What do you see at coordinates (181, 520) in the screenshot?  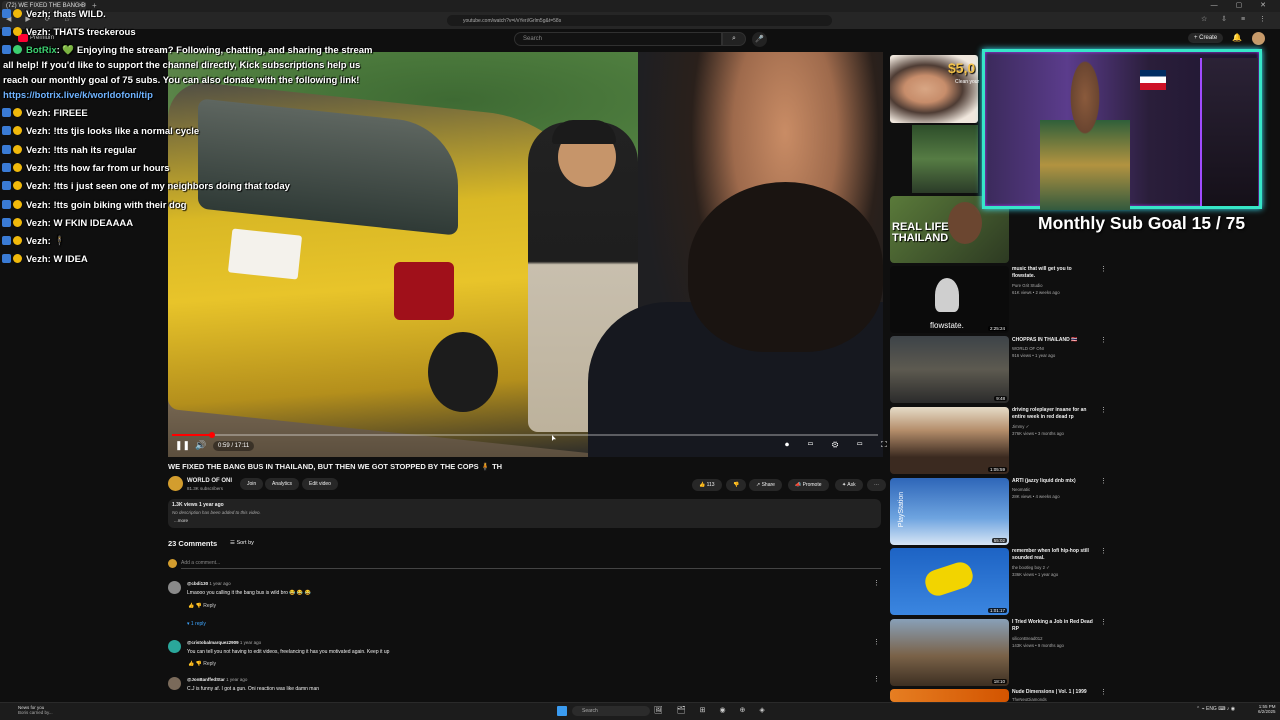 I see `description-more-link: ...more` at bounding box center [181, 520].